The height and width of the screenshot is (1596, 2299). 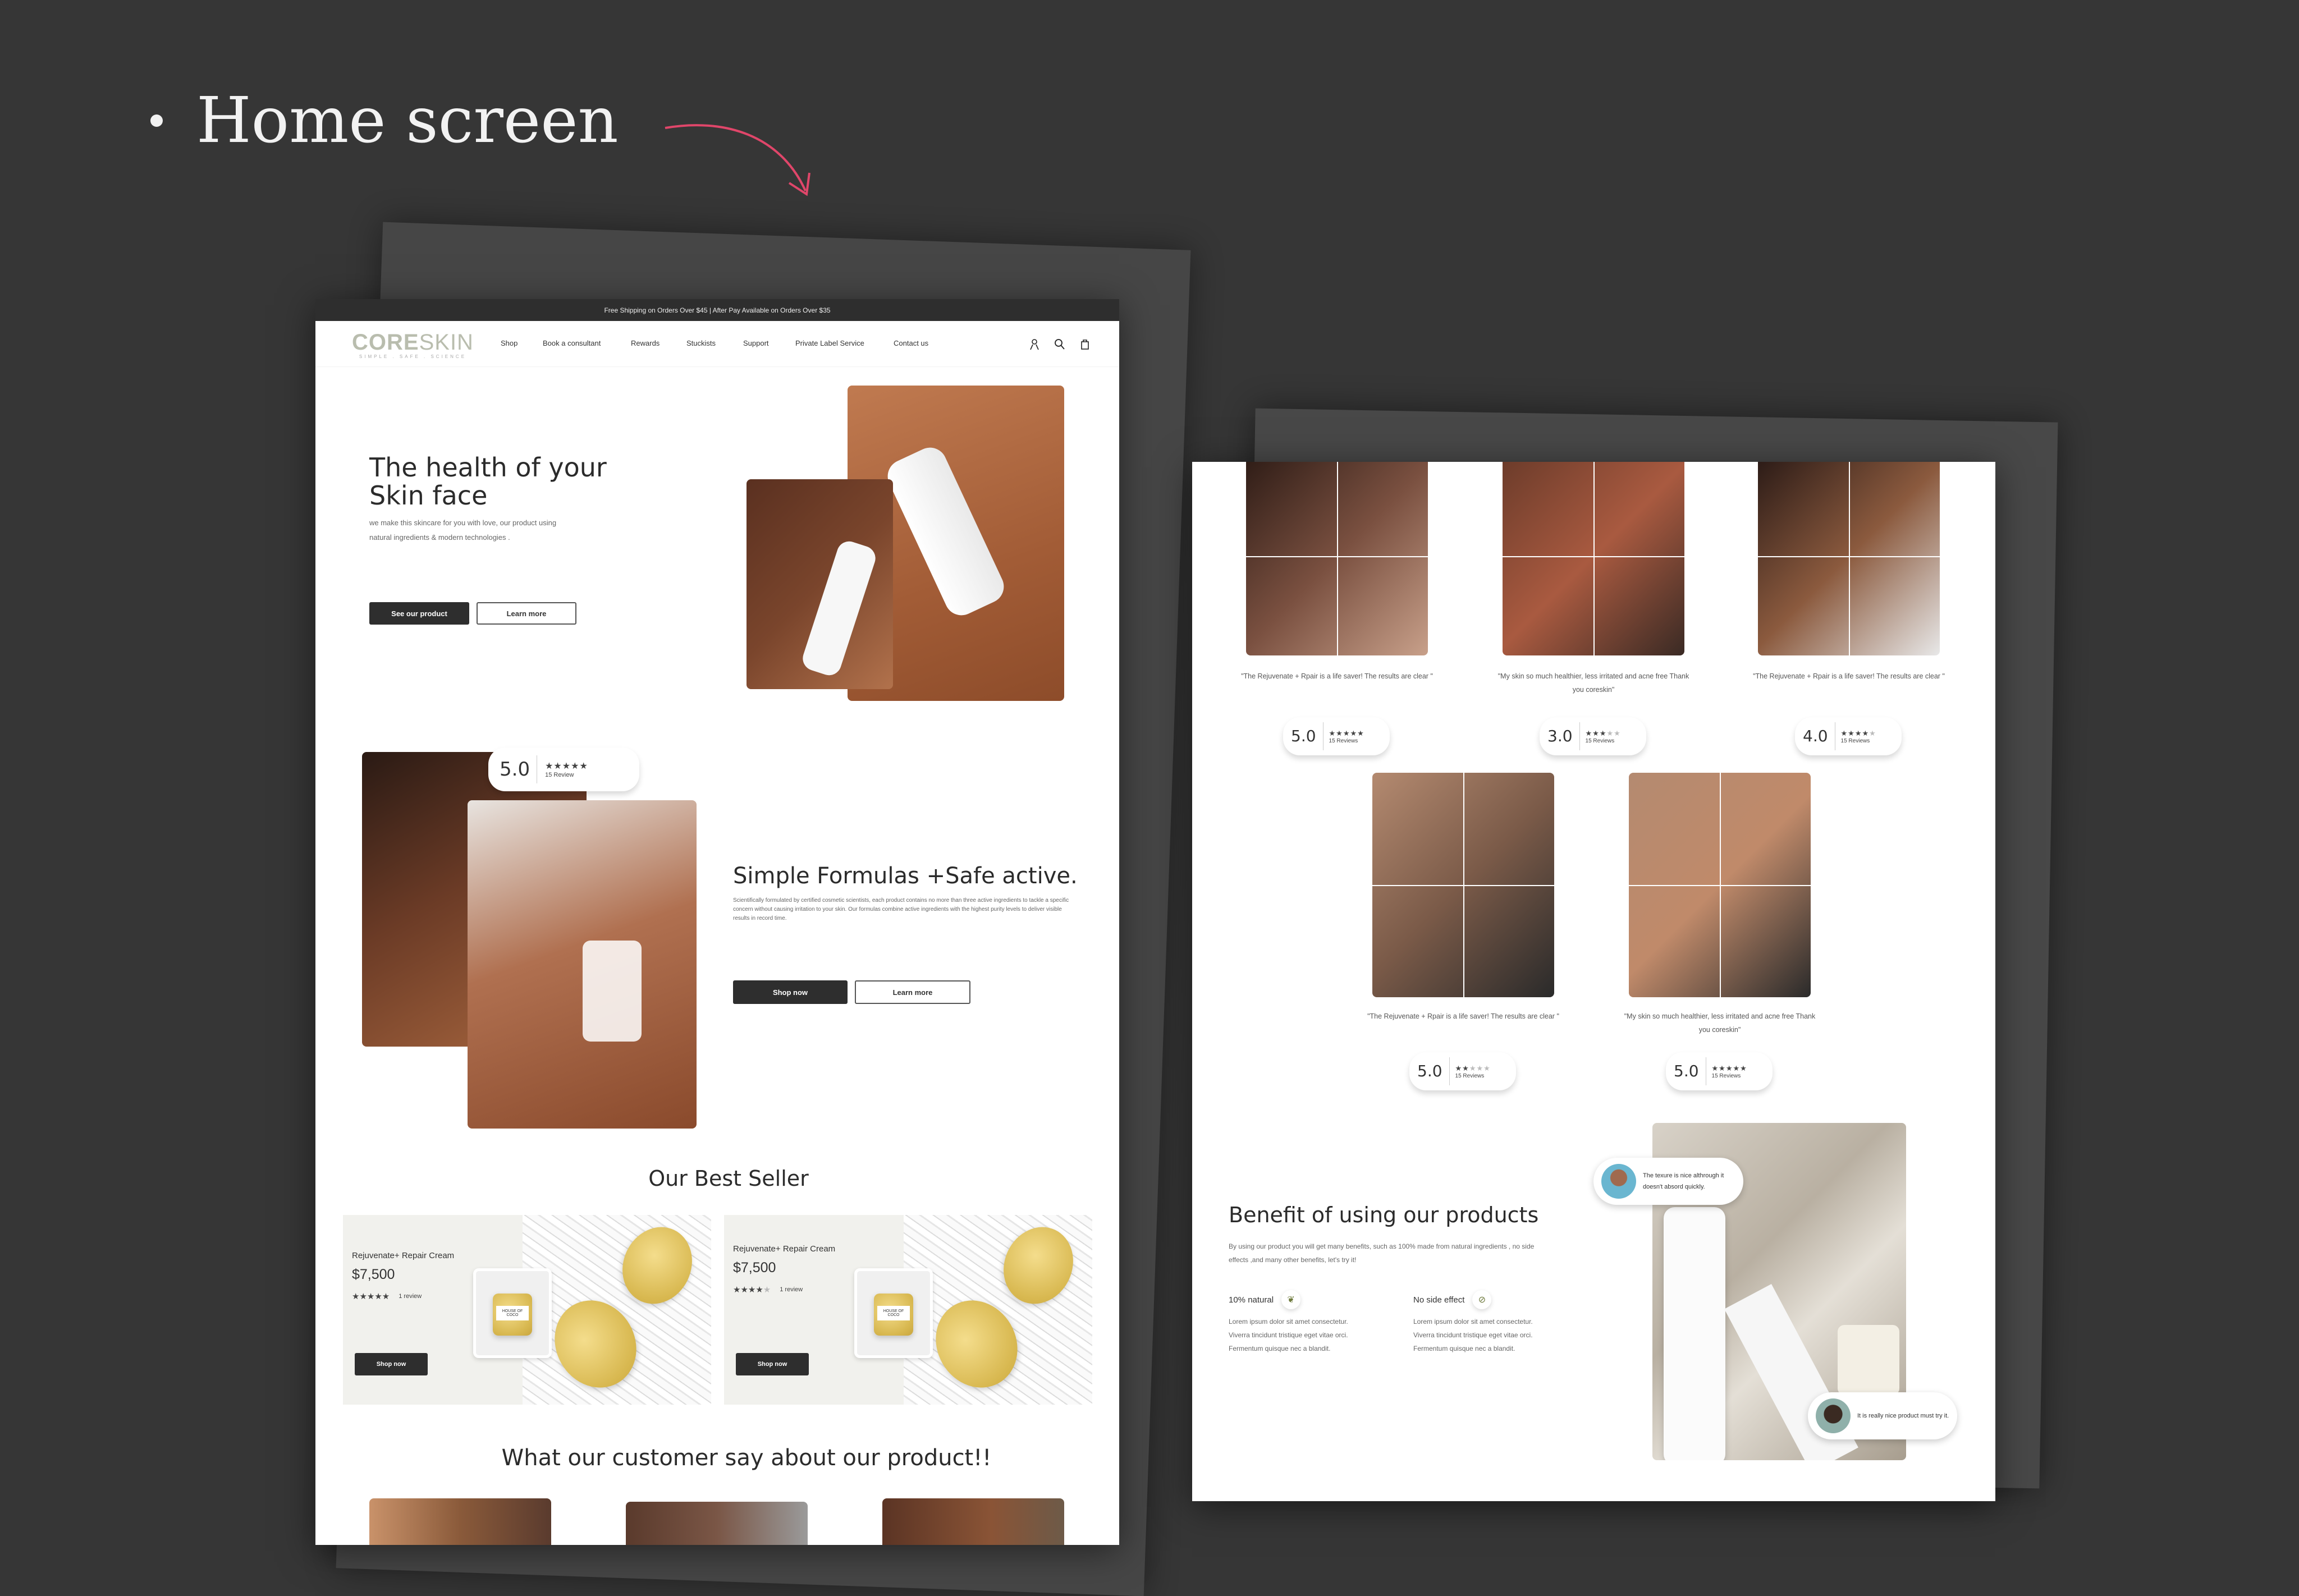 What do you see at coordinates (612, 992) in the screenshot?
I see `serum-bottle-icon` at bounding box center [612, 992].